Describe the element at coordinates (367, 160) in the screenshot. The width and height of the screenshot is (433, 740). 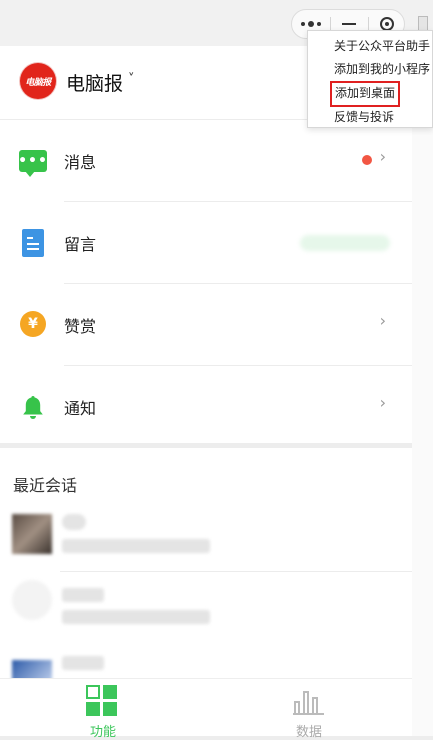
I see `unread-badge` at that location.